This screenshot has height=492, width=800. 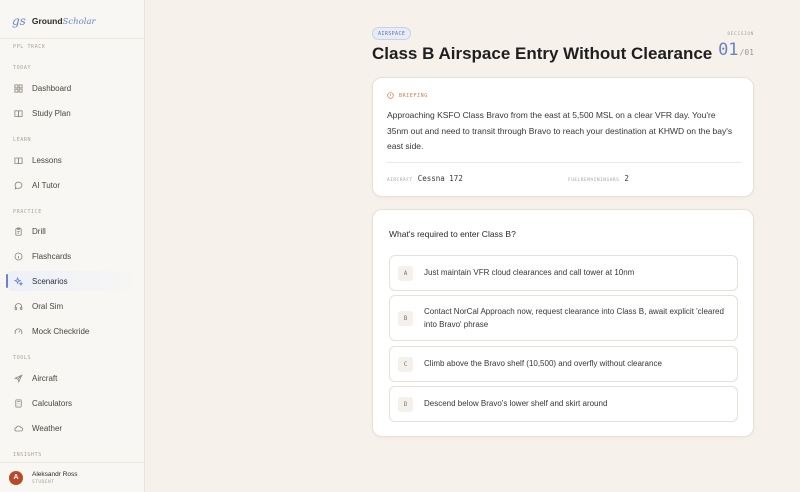 What do you see at coordinates (440, 178) in the screenshot?
I see `aircraft-value: Cessna 172` at bounding box center [440, 178].